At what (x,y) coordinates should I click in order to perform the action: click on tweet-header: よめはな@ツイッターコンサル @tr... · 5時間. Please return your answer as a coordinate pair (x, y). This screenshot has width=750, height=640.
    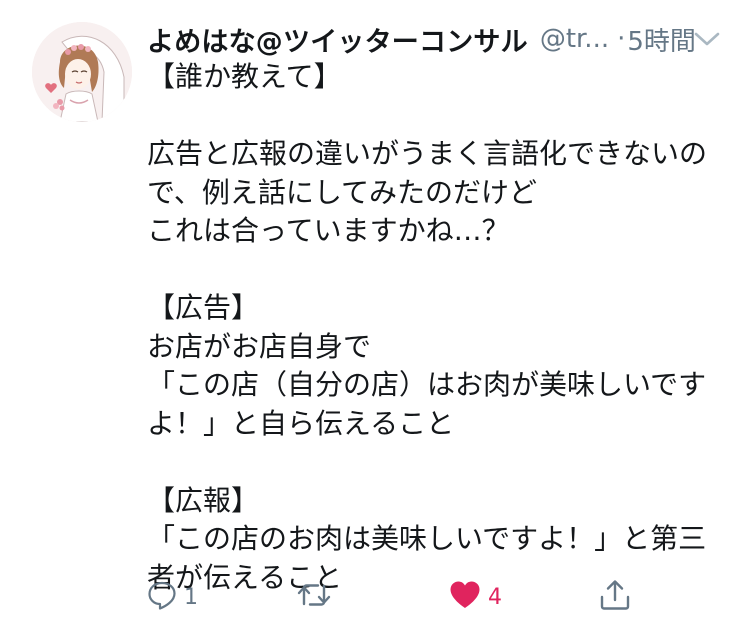
    Looking at the image, I should click on (437, 39).